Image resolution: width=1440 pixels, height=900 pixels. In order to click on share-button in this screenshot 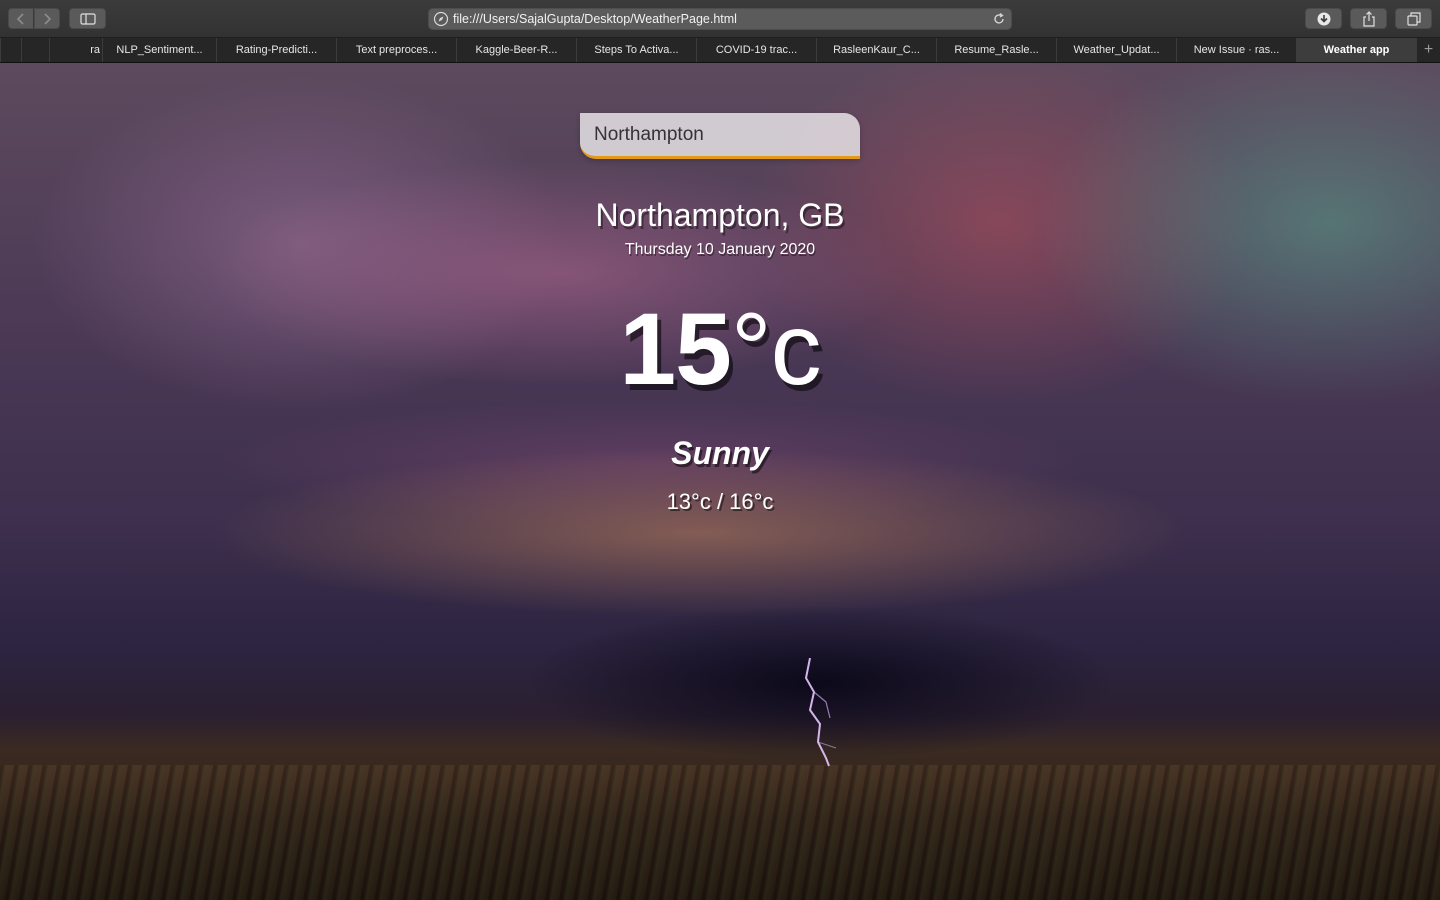, I will do `click(1368, 18)`.